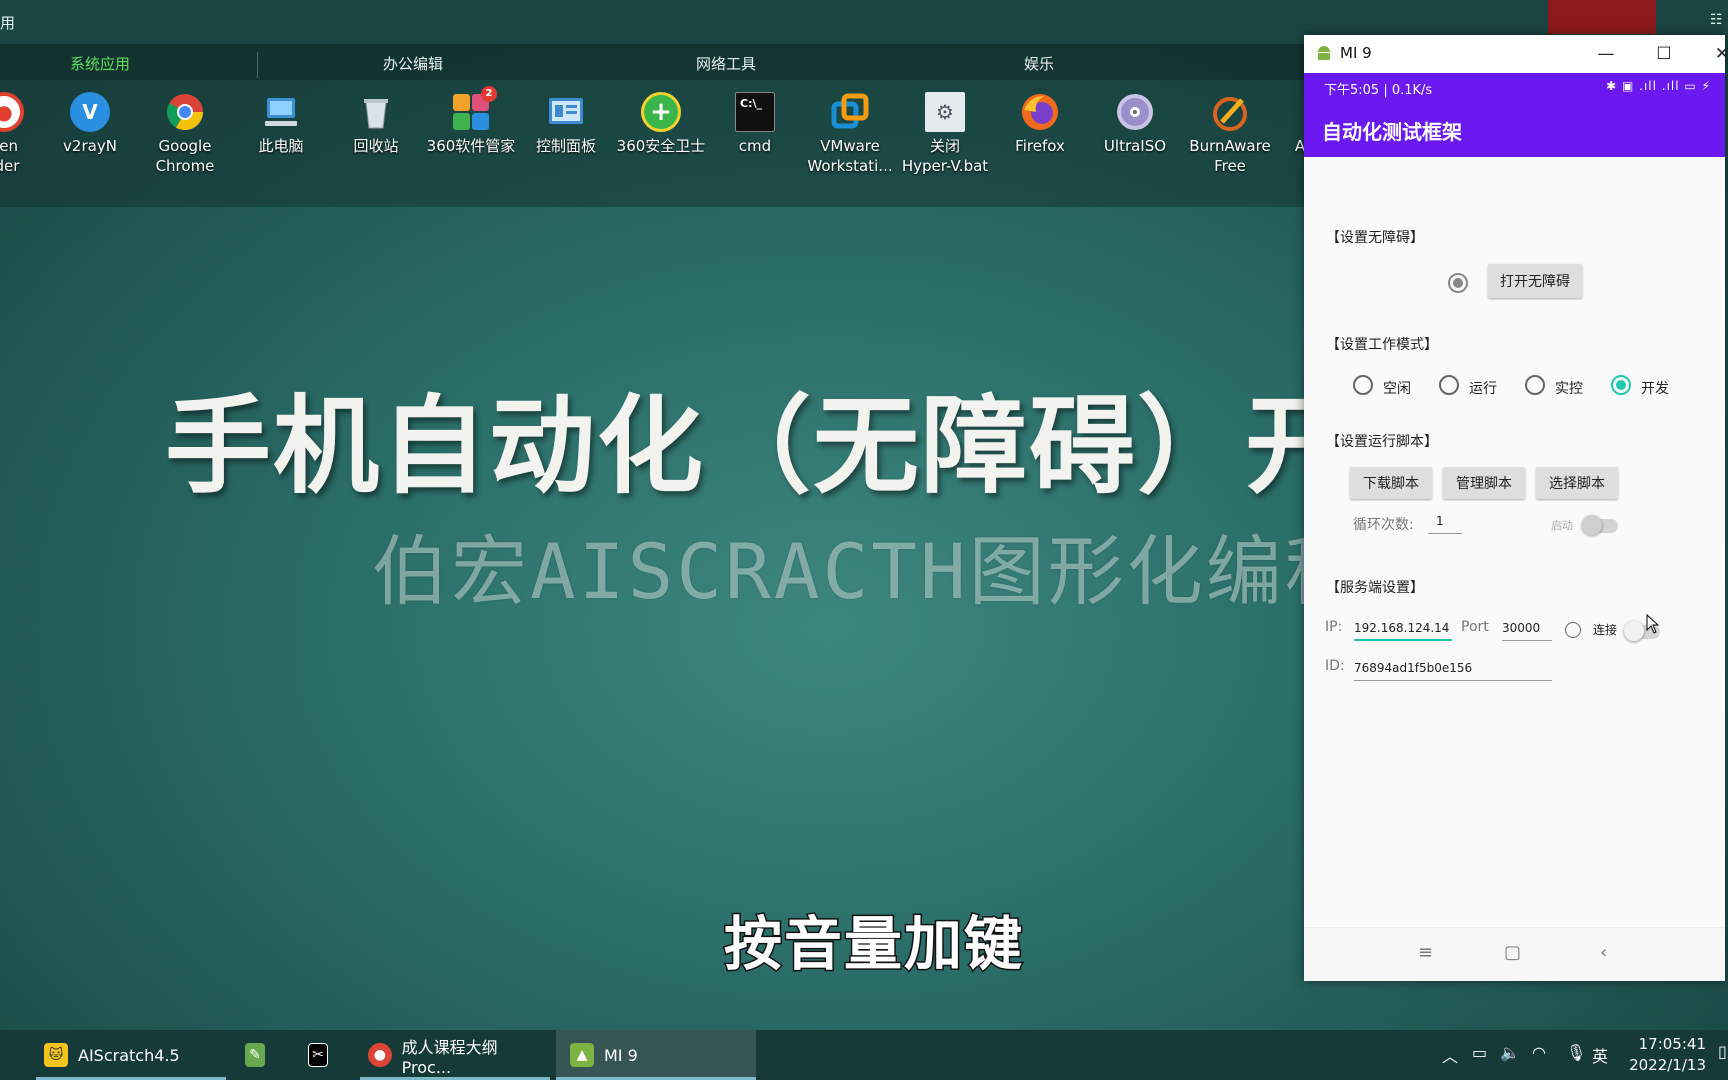 This screenshot has width=1728, height=1080. I want to click on aiscratch-icon: 🐱, so click(56, 1055).